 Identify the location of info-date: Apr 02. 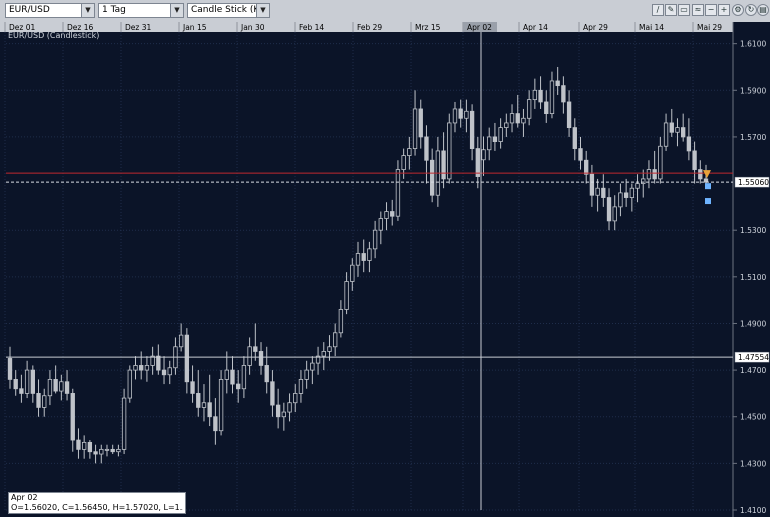
(24, 497).